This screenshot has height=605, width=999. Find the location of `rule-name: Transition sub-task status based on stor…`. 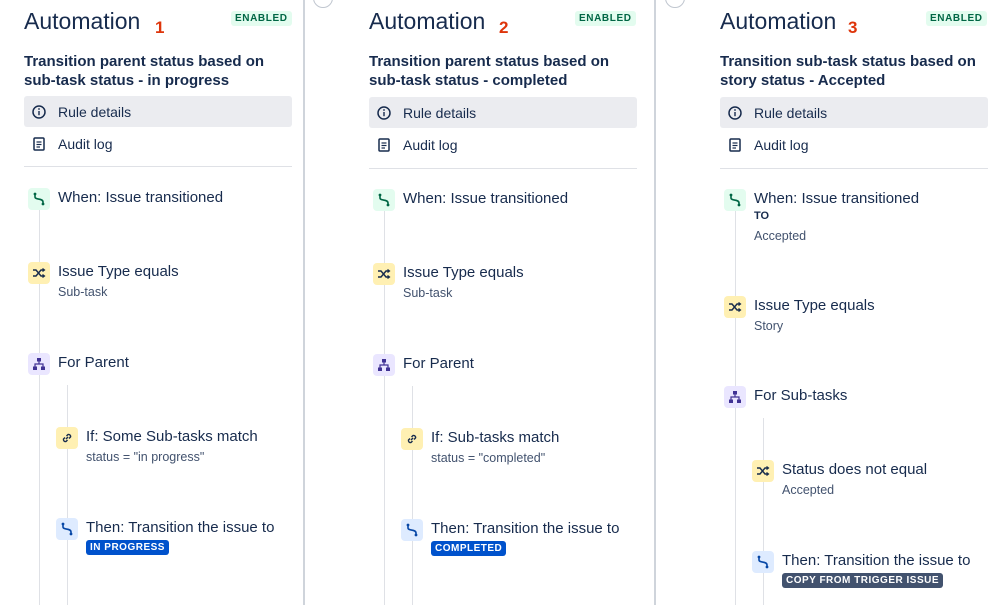

rule-name: Transition sub-task status based on stor… is located at coordinates (848, 71).